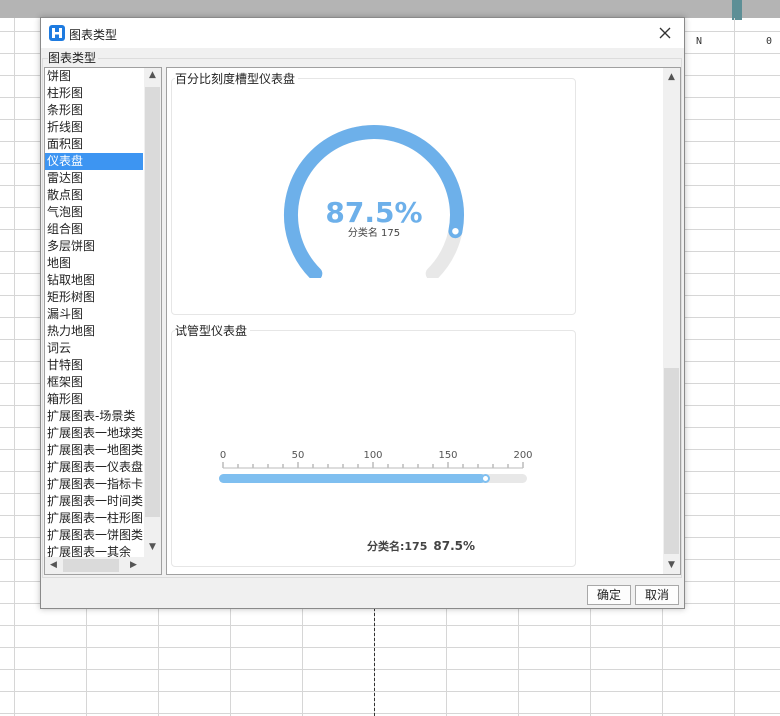 The height and width of the screenshot is (716, 780). I want to click on list-vertical-scrollbar: ▲ ▼, so click(152, 312).